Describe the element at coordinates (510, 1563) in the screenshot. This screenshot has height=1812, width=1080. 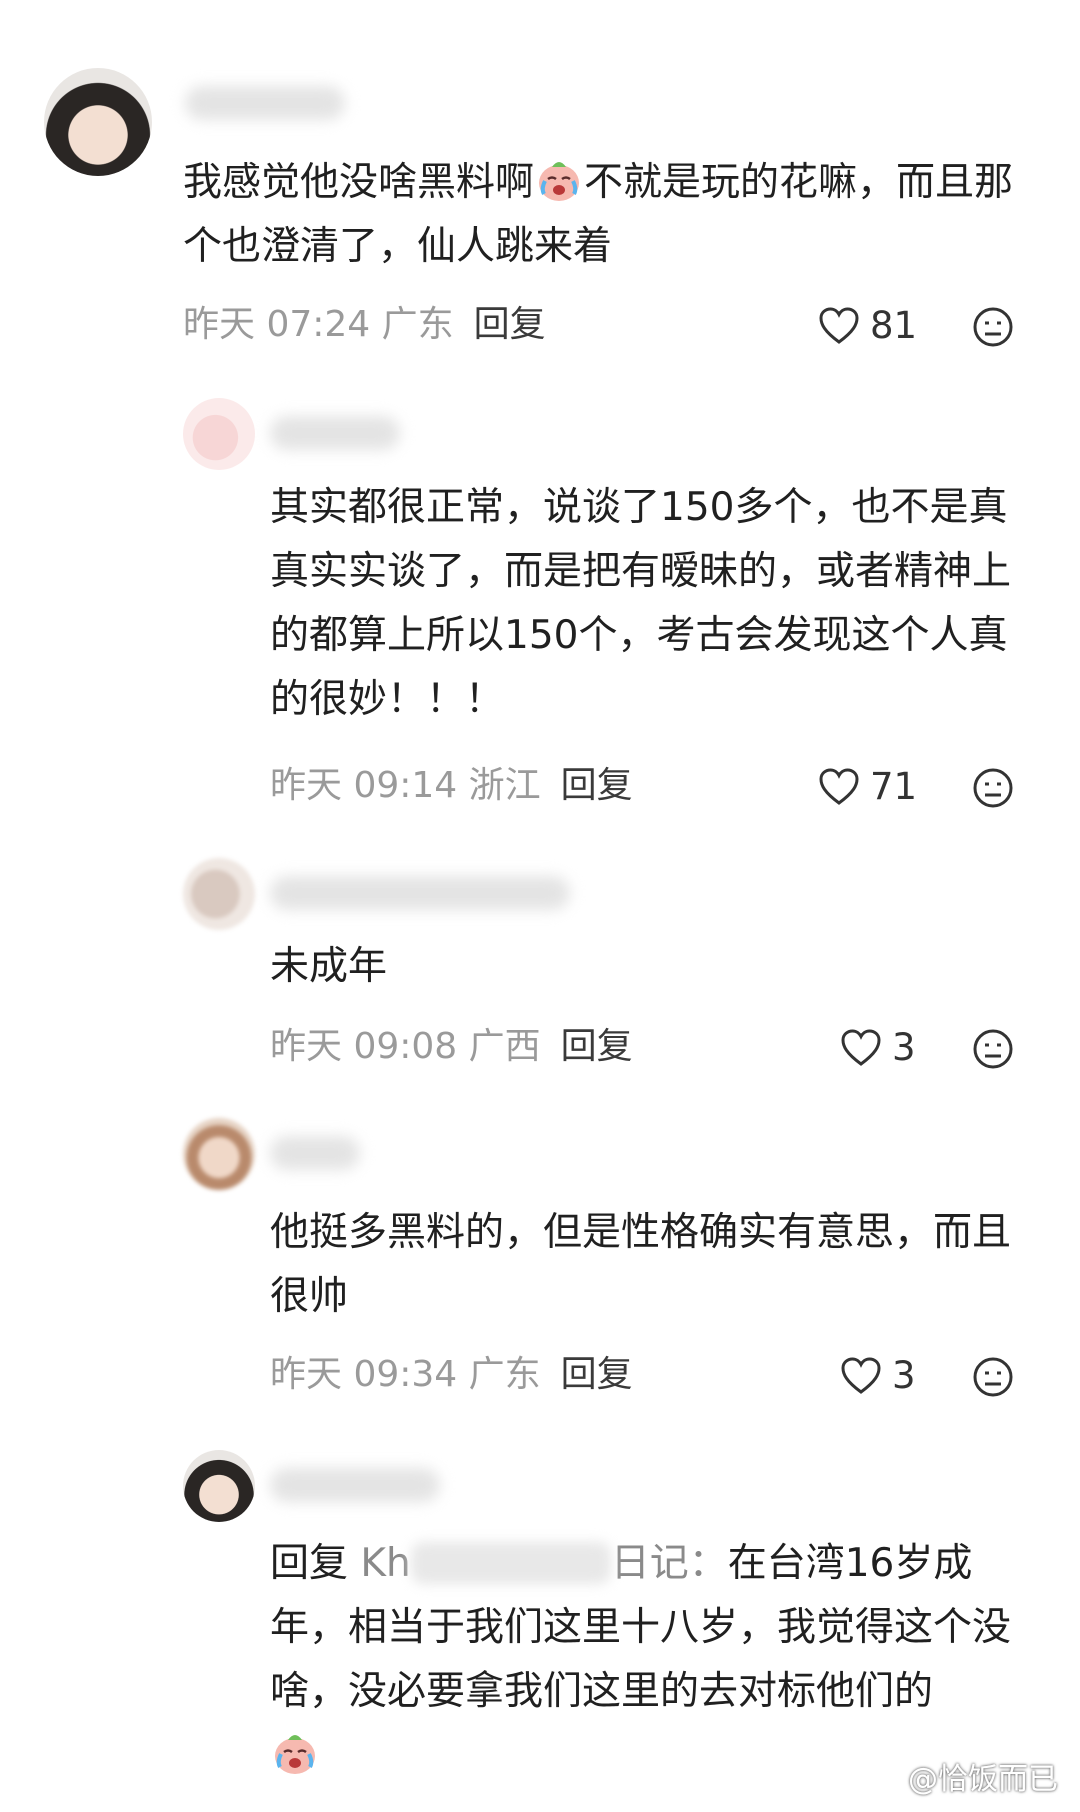
I see `mention-redacted` at that location.